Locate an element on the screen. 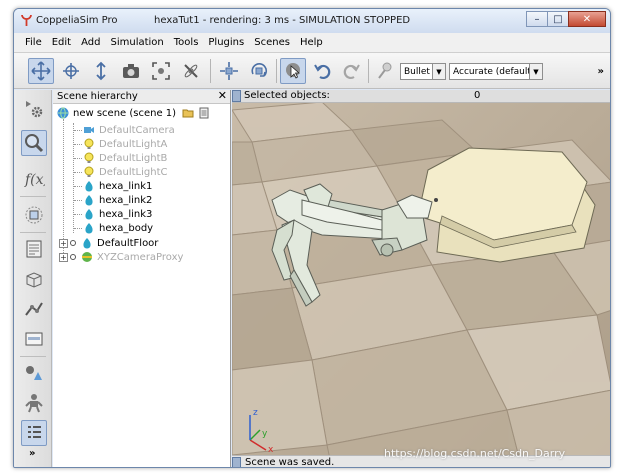  fit-to-view-button is located at coordinates (161, 71).